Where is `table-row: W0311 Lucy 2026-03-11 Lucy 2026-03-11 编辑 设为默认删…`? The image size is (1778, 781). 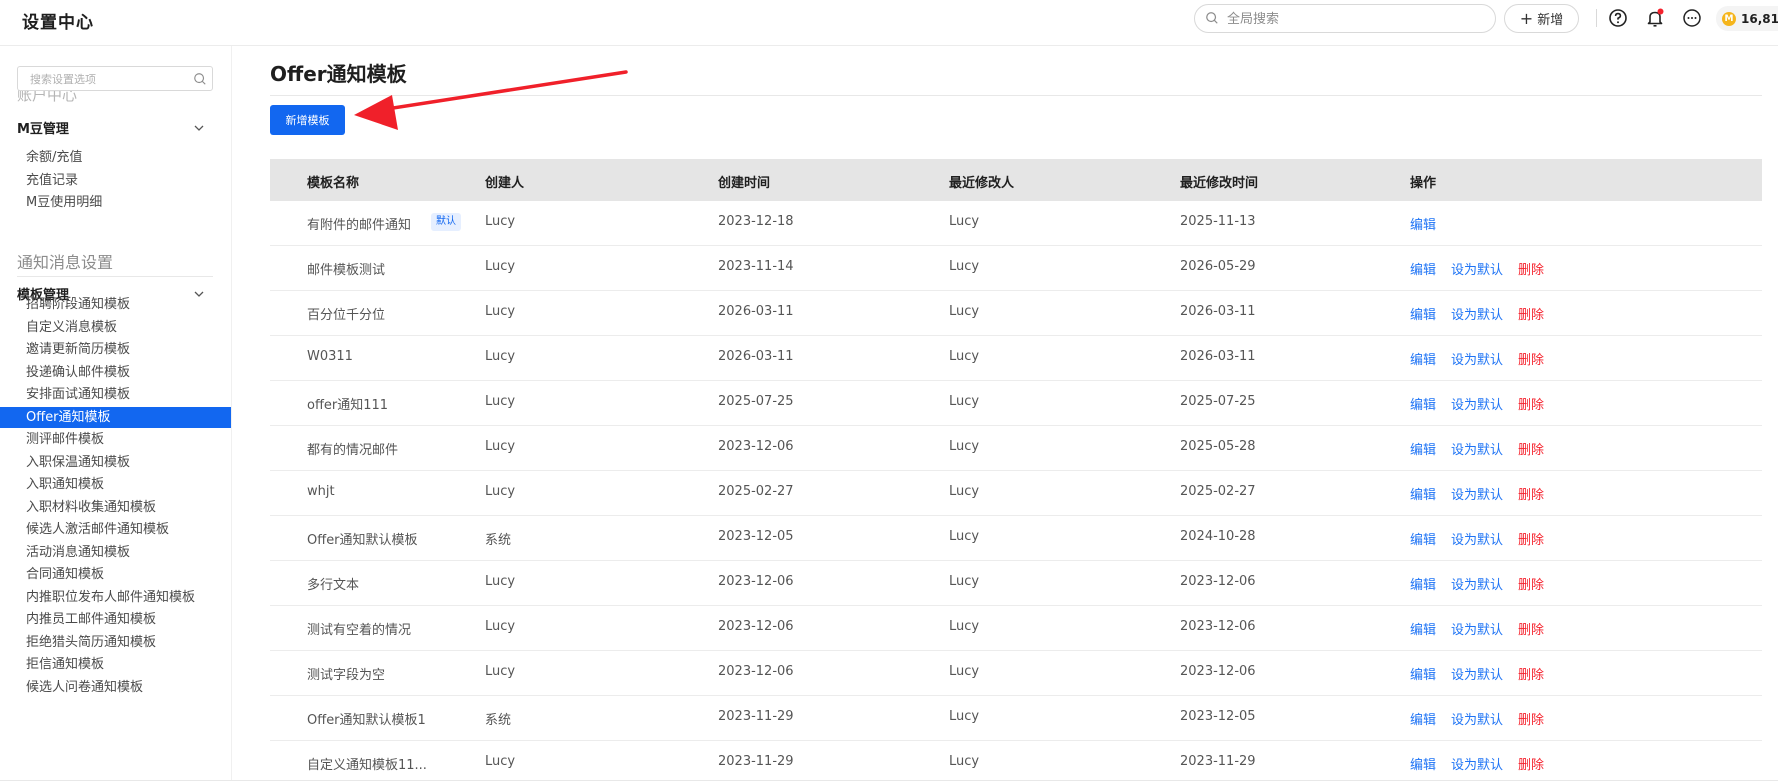 table-row: W0311 Lucy 2026-03-11 Lucy 2026-03-11 编辑 设为默认删… is located at coordinates (1016, 358).